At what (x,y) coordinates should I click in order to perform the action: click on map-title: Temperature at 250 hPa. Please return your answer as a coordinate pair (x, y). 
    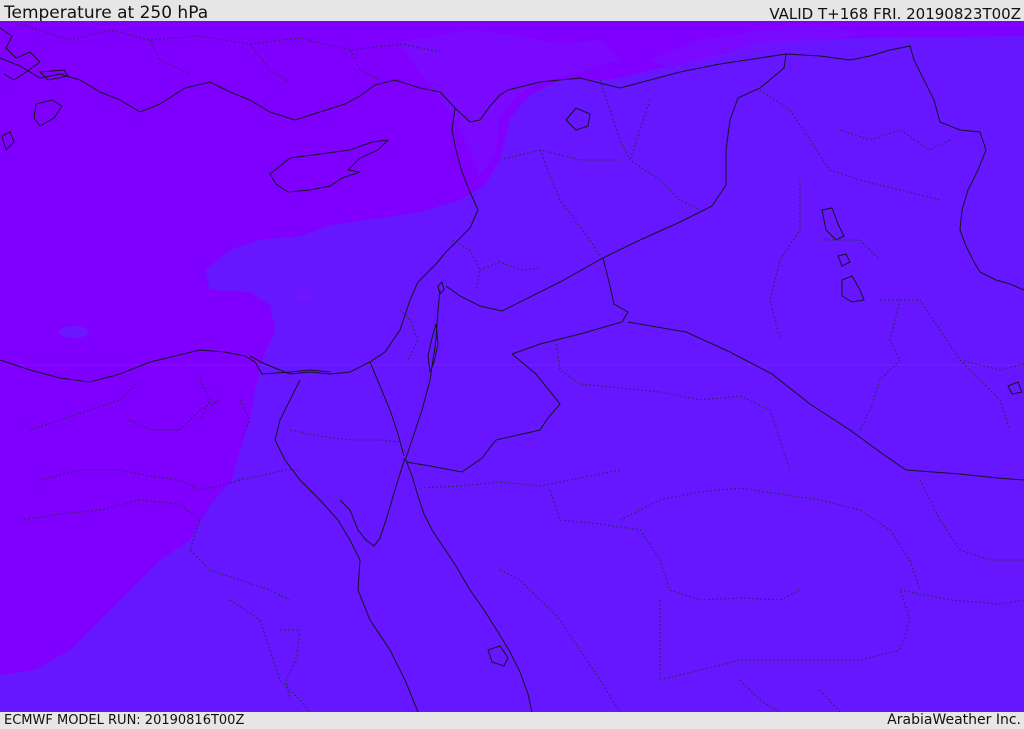
    Looking at the image, I should click on (106, 13).